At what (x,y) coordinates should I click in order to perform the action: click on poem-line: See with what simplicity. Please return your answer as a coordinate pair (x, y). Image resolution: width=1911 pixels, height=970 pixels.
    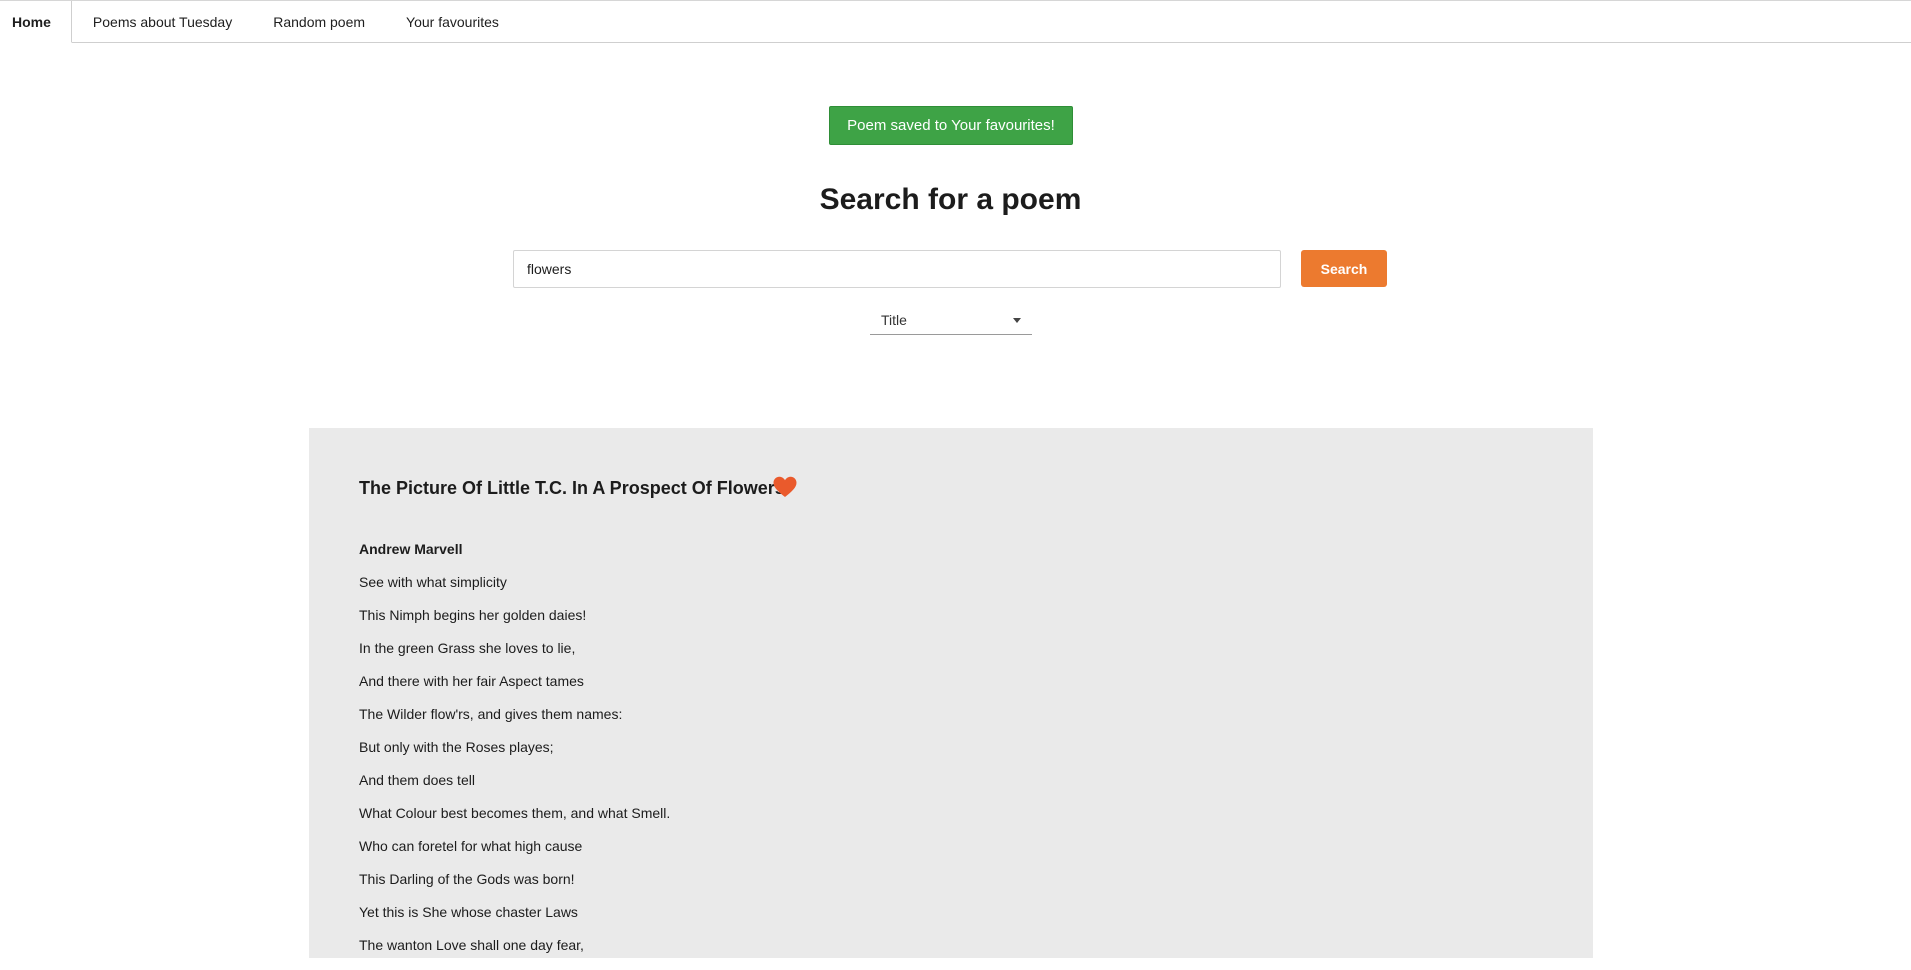
    Looking at the image, I should click on (433, 582).